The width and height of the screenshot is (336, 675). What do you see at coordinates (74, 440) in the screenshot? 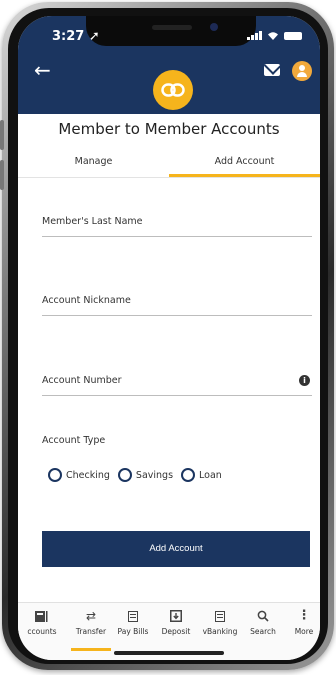
I see `account-type-label: Account Type` at bounding box center [74, 440].